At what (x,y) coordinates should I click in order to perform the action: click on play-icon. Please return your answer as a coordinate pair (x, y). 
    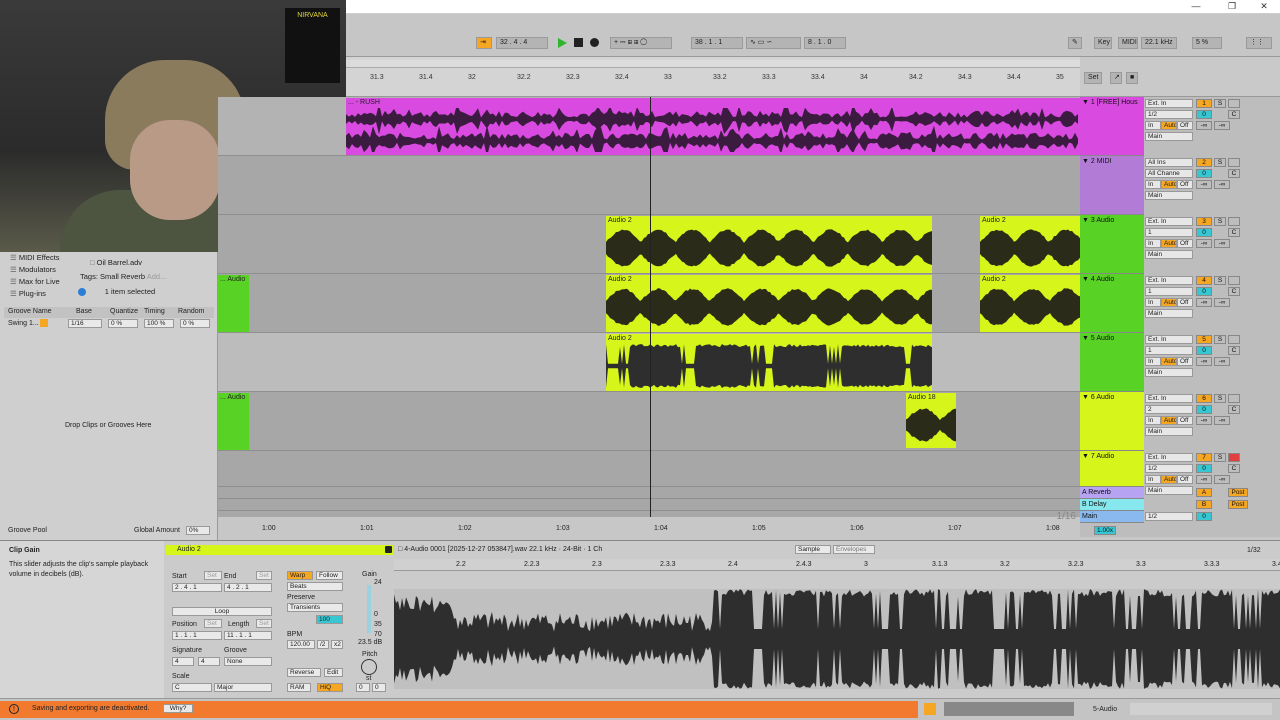
    Looking at the image, I should click on (562, 43).